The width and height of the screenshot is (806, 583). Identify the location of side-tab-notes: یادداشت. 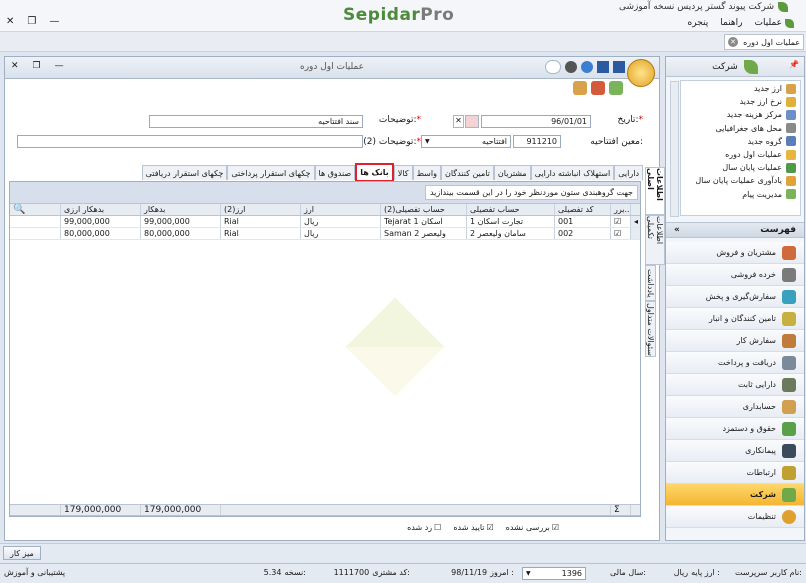
(650, 283).